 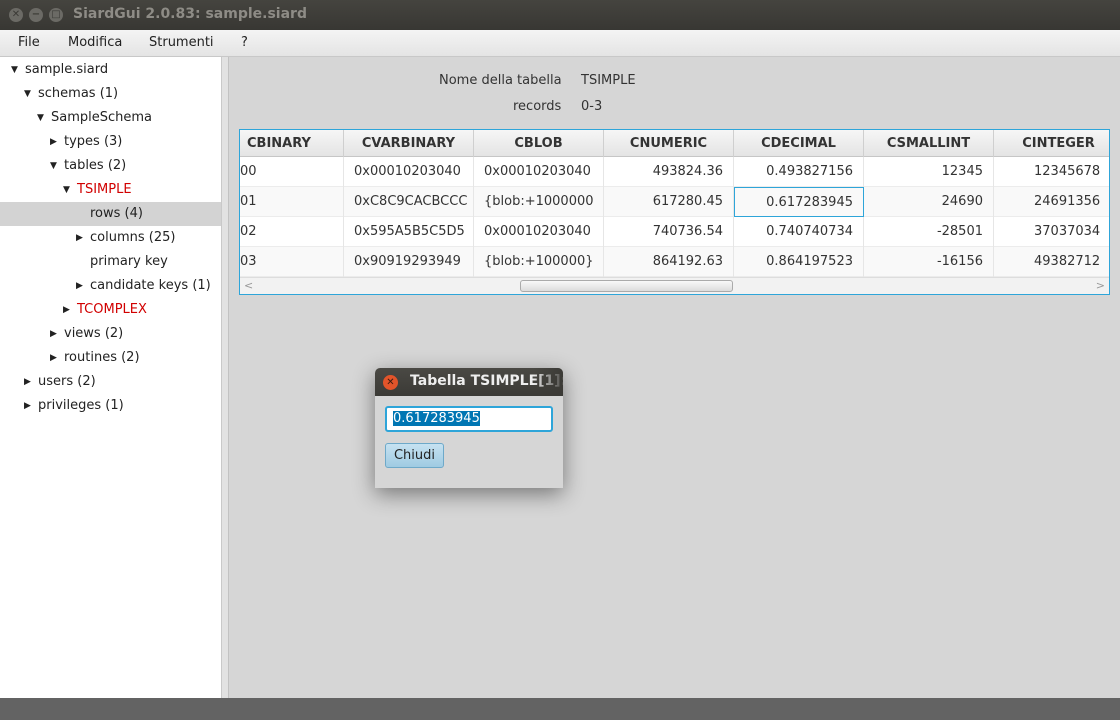 What do you see at coordinates (799, 172) in the screenshot?
I see `table-cell: 0.493827156` at bounding box center [799, 172].